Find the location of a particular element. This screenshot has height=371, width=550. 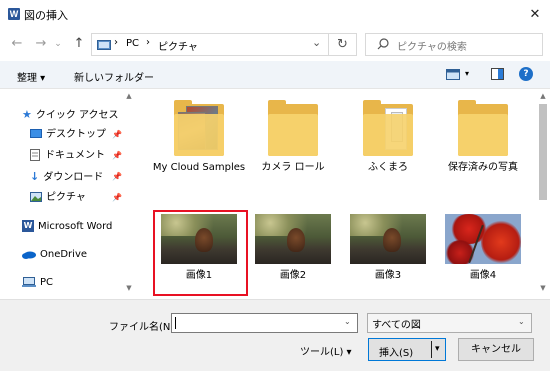

download-icon: ↓ is located at coordinates (35, 176).